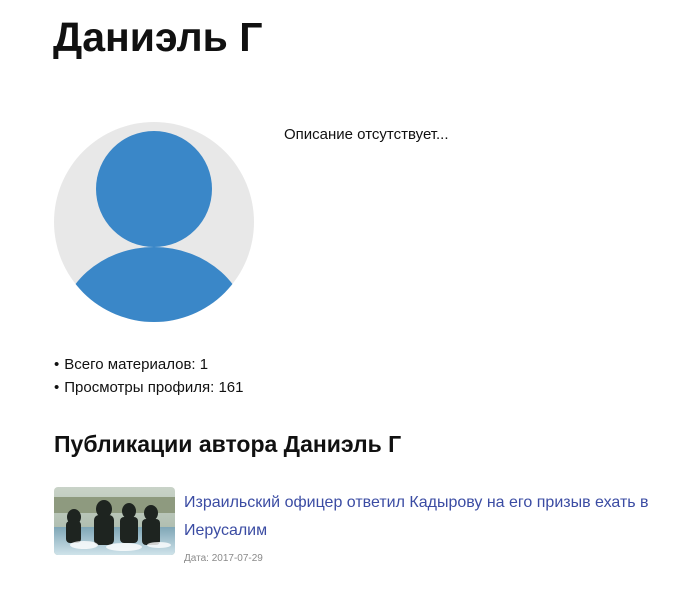  I want to click on stat-views: • Просмотры профиля: 161, so click(148, 387).